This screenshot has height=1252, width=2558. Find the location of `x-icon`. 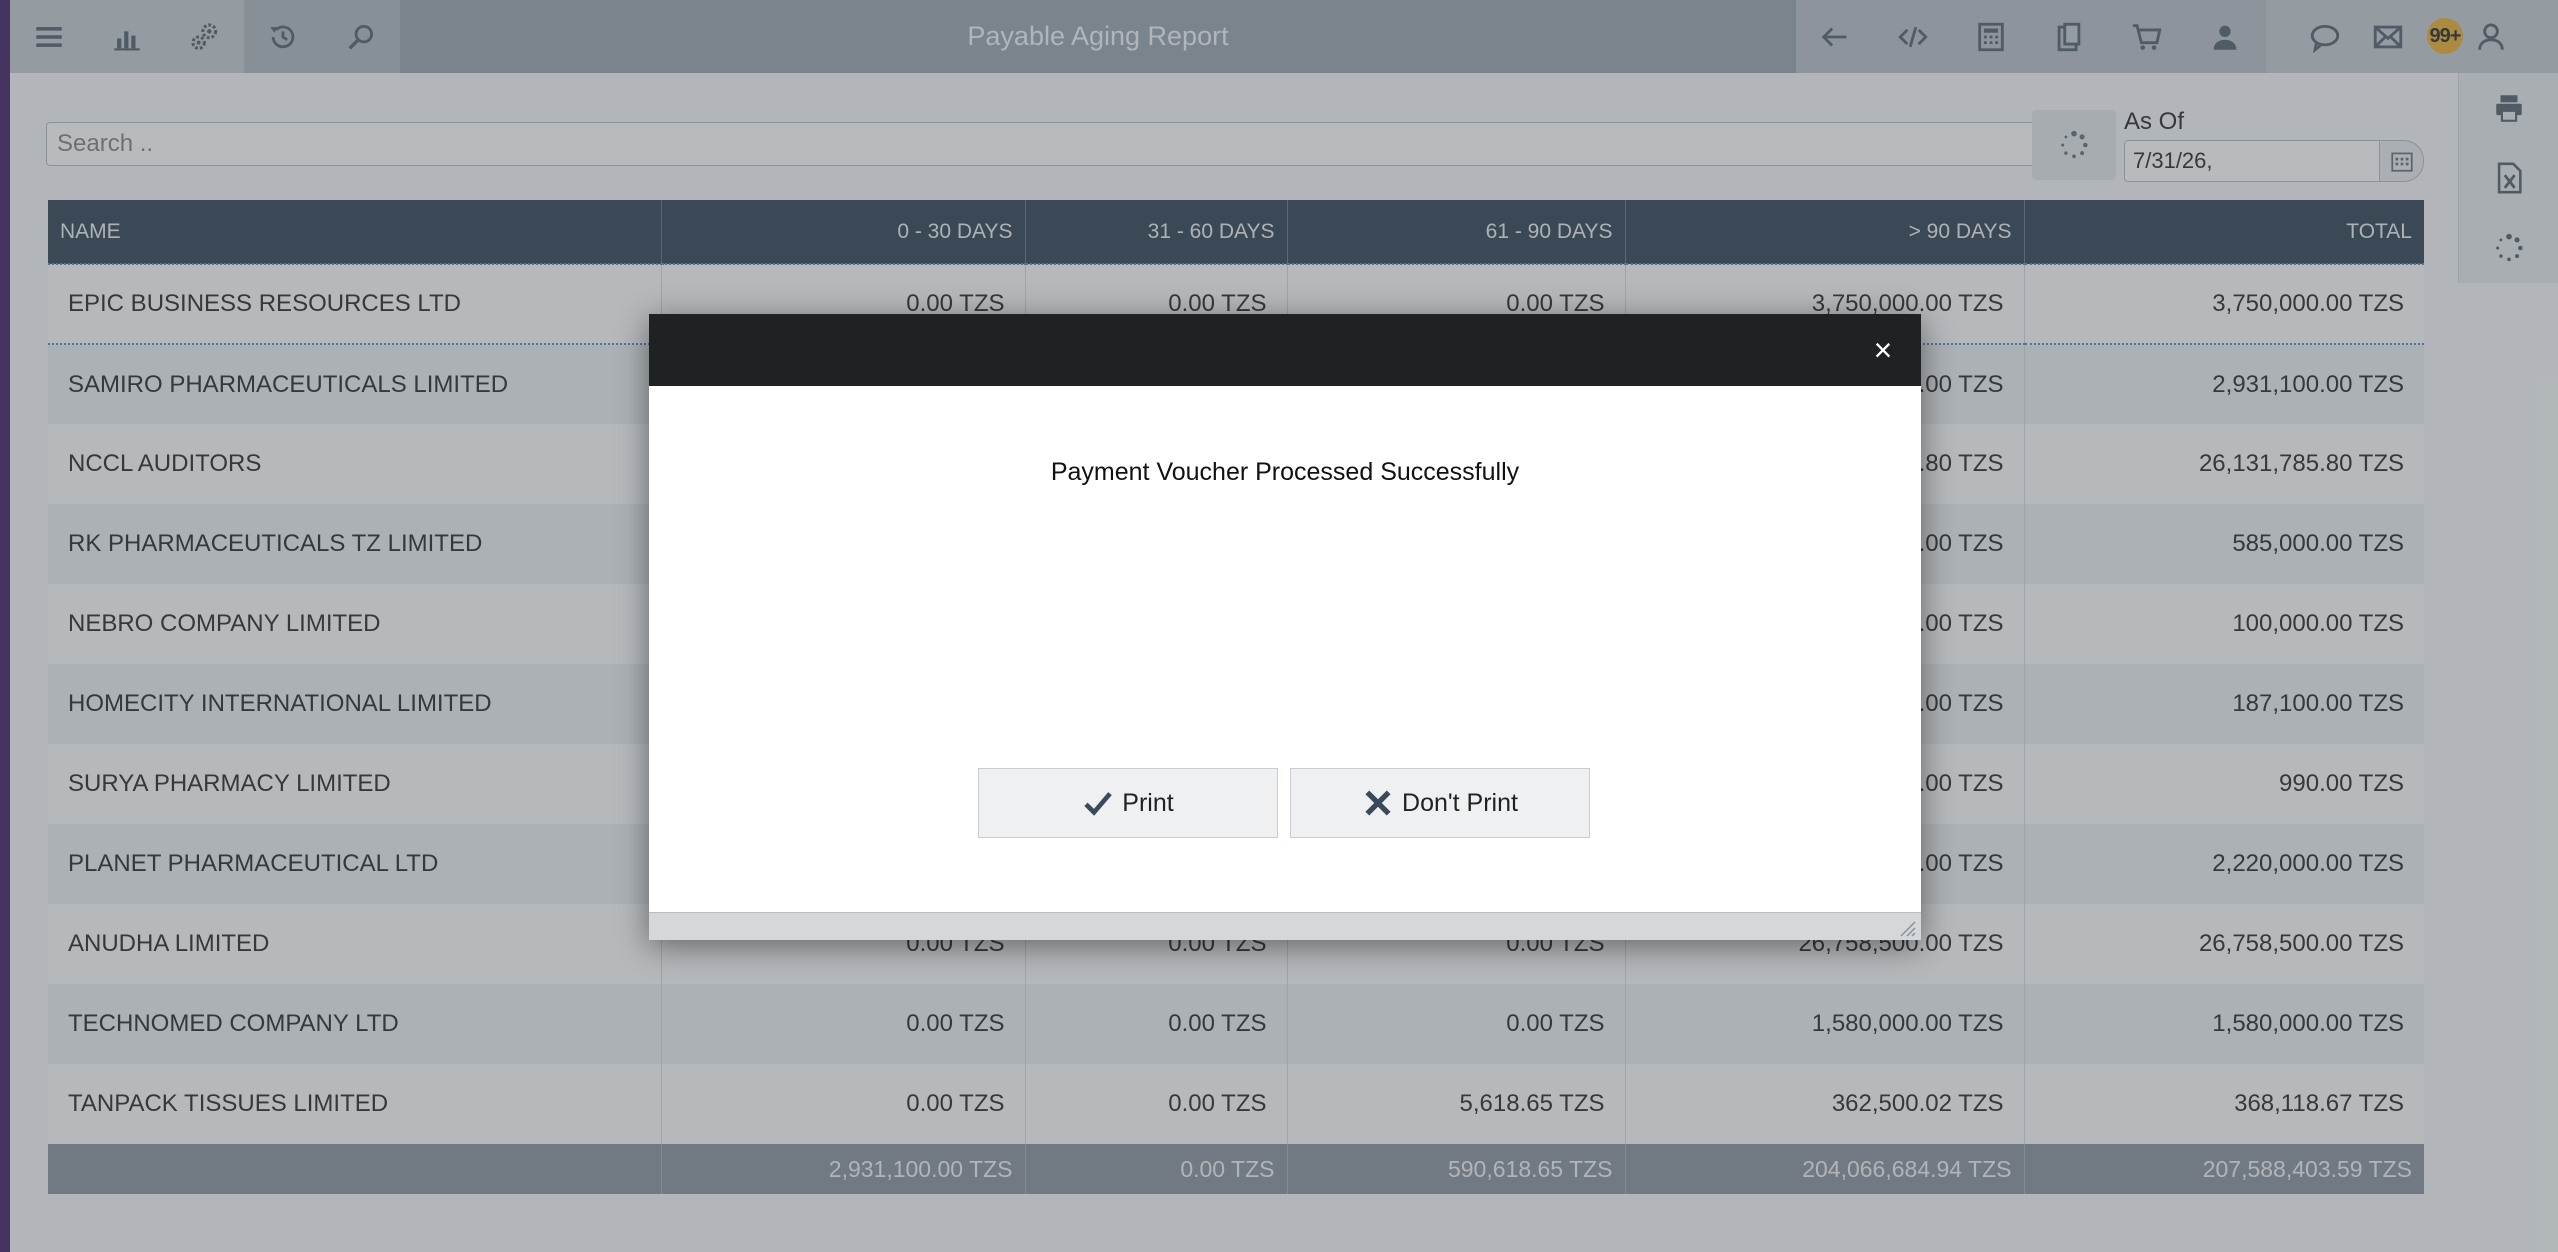

x-icon is located at coordinates (1378, 803).